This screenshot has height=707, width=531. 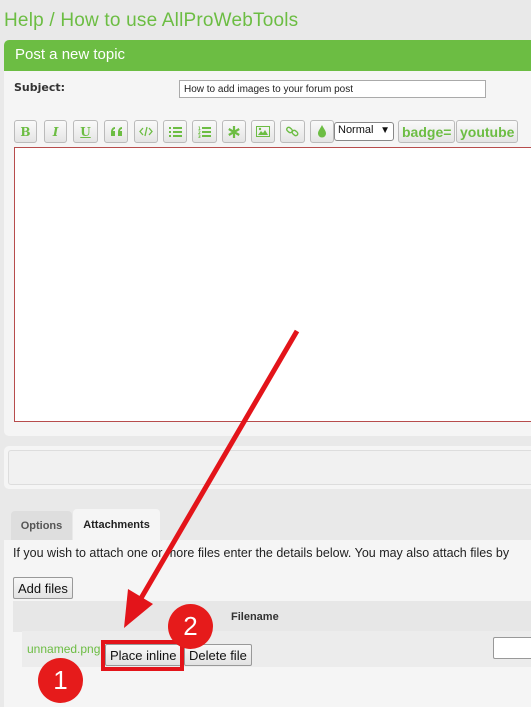 I want to click on ordered-list-button: 123, so click(x=204, y=131).